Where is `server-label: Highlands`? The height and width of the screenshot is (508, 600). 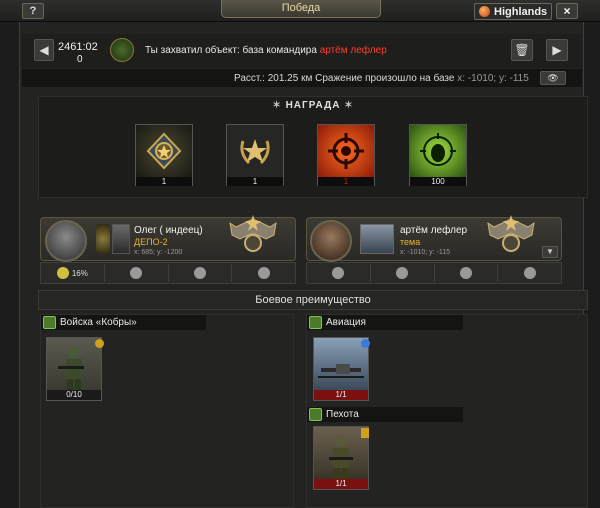
server-label: Highlands is located at coordinates (521, 11).